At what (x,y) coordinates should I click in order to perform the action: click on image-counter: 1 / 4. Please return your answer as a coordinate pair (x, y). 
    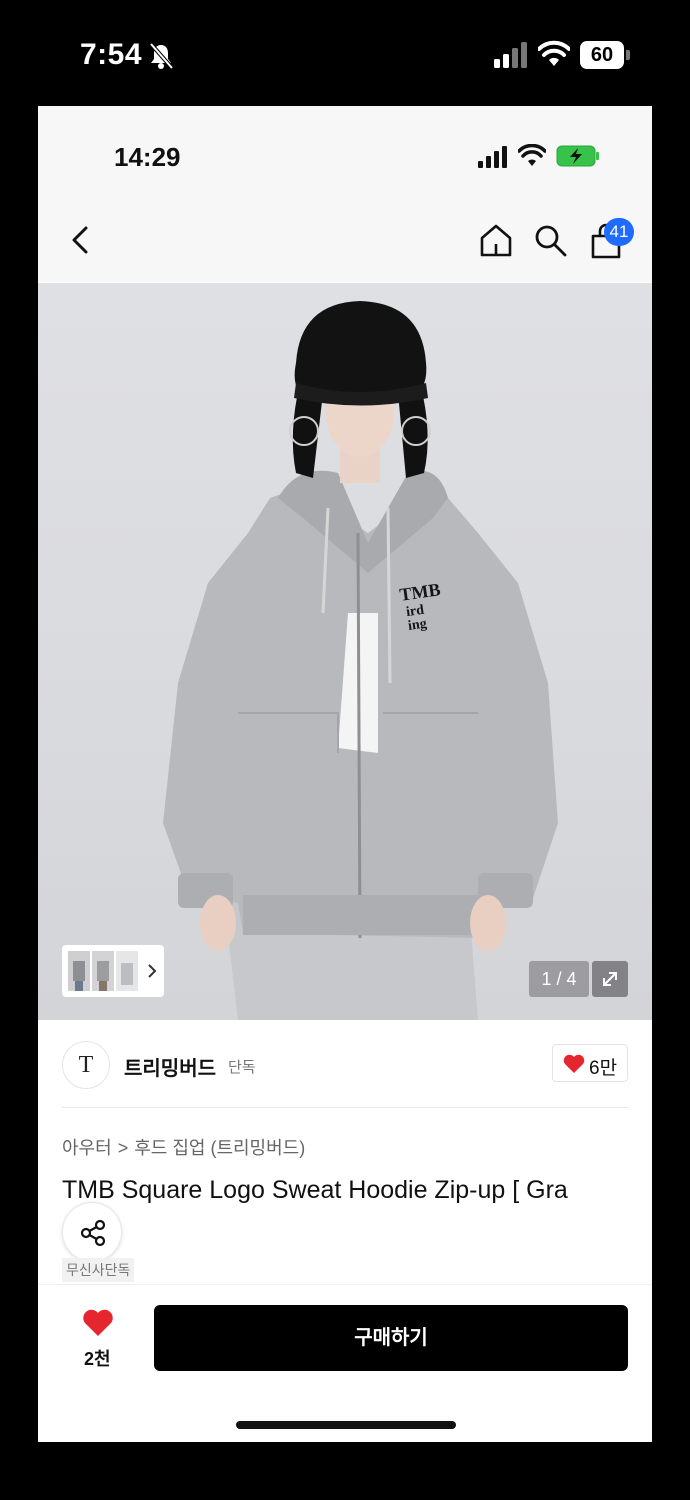
    Looking at the image, I should click on (559, 979).